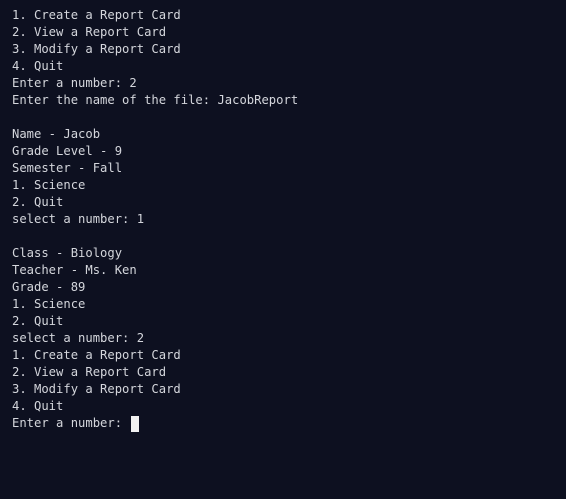 This screenshot has height=499, width=566. I want to click on output-line: Semester - Fall, so click(67, 168).